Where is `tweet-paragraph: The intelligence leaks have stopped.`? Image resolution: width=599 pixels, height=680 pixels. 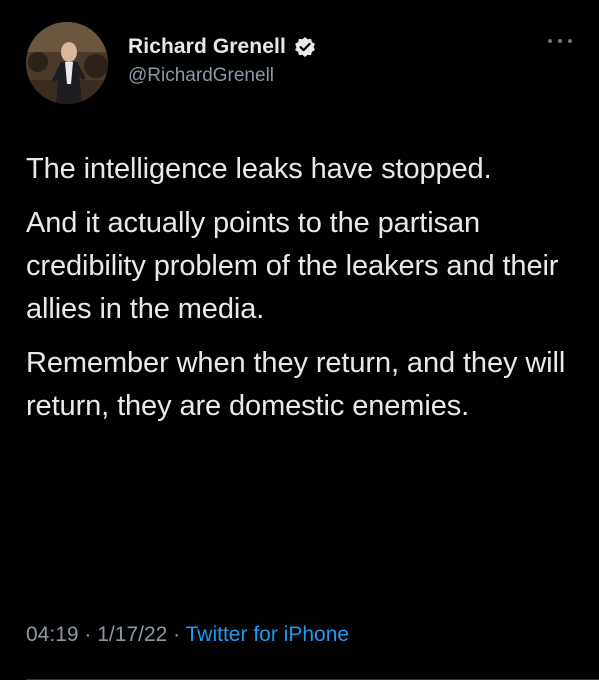 tweet-paragraph: The intelligence leaks have stopped. is located at coordinates (259, 169).